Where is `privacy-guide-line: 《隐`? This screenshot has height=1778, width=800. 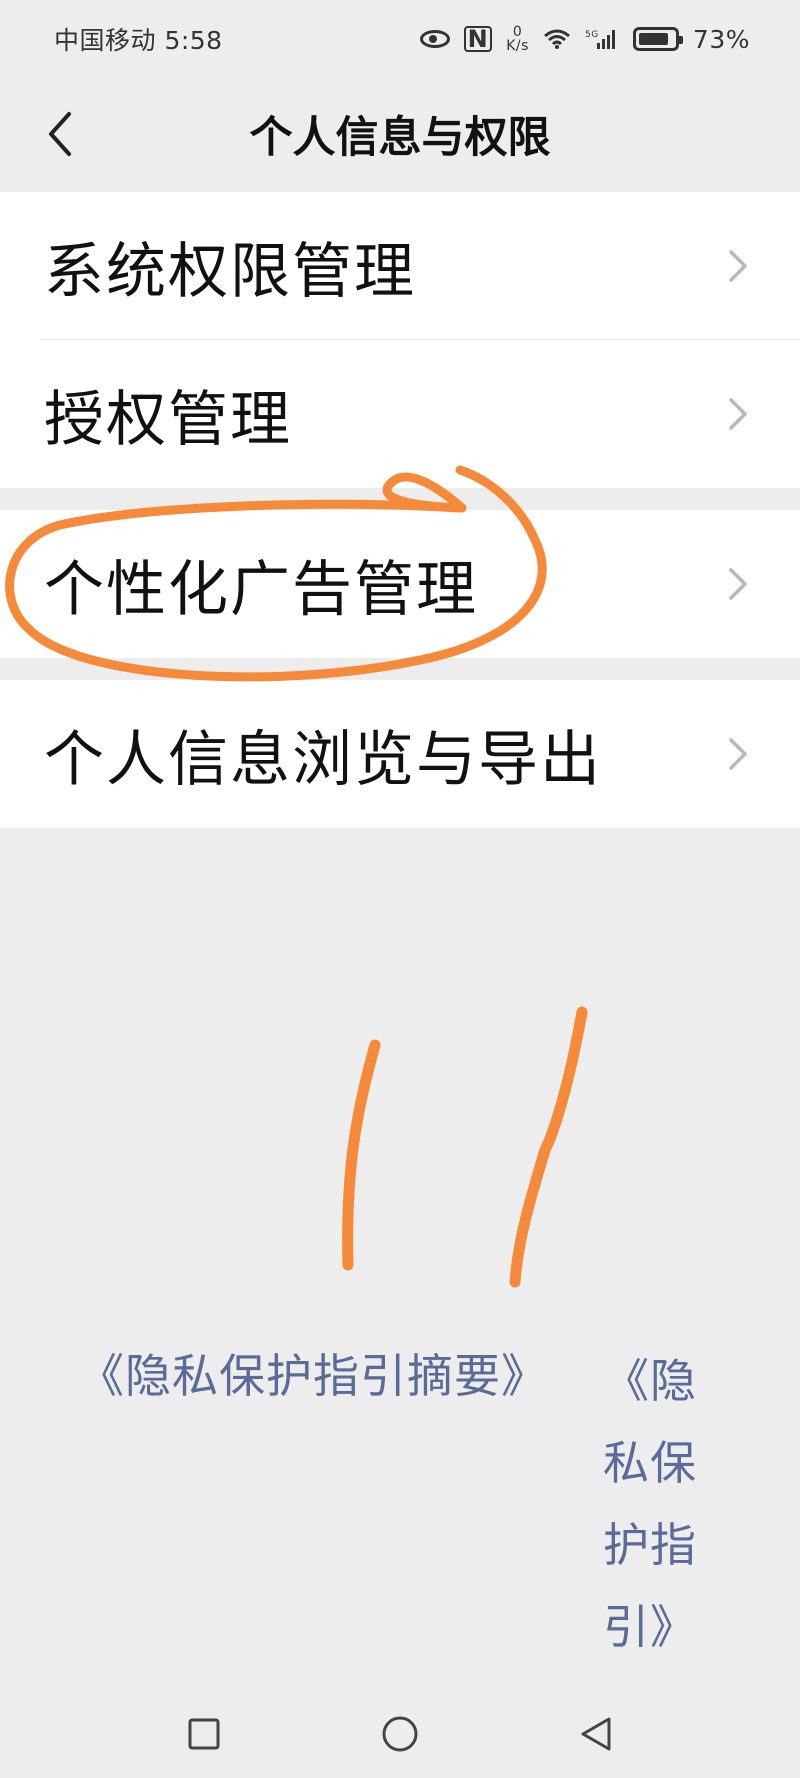
privacy-guide-line: 《隐 is located at coordinates (650, 1381).